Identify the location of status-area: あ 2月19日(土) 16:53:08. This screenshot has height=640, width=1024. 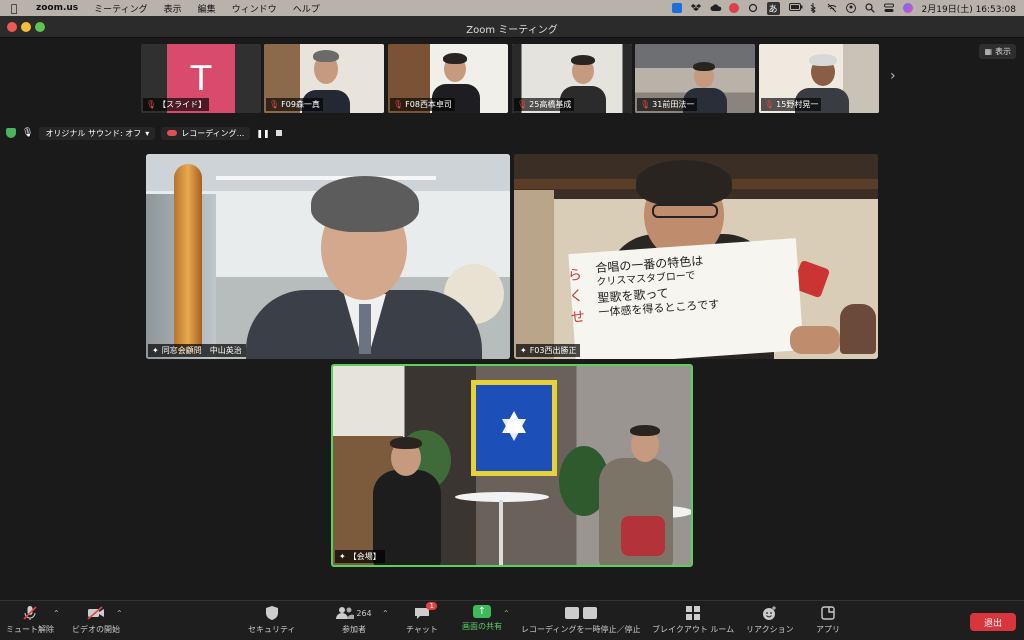
(843, 8).